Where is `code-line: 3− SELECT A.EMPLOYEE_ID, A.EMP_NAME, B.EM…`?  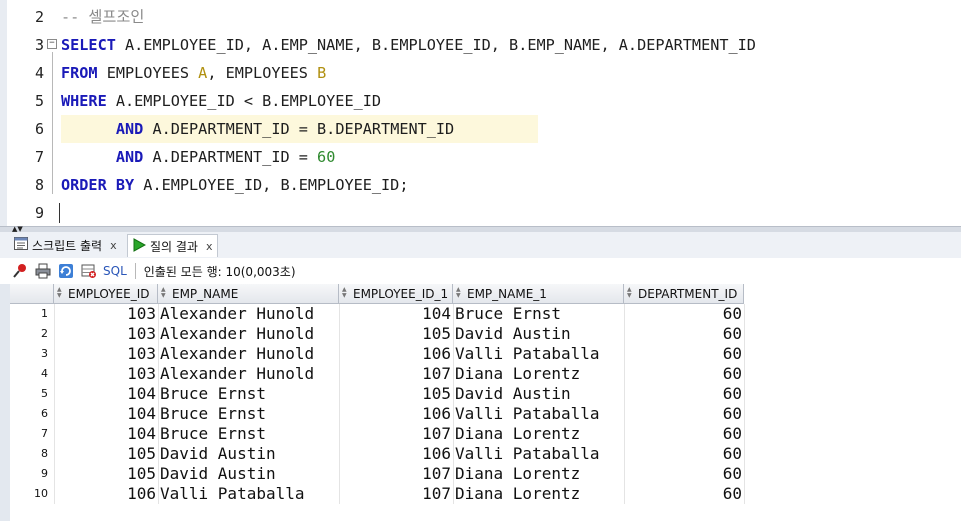
code-line: 3− SELECT A.EMPLOYEE_ID, A.EMP_NAME, B.EM… is located at coordinates (480, 45).